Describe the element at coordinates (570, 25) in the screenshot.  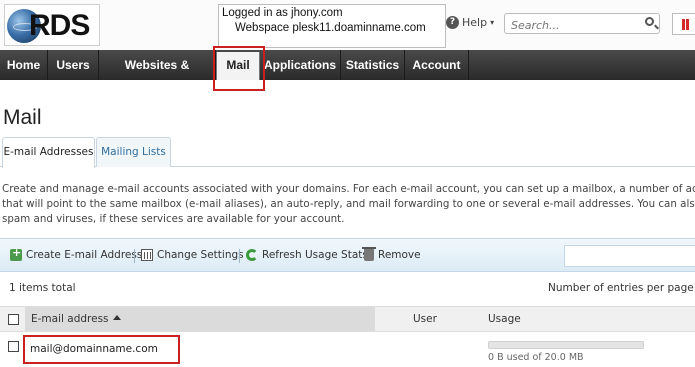
I see `search-input` at that location.